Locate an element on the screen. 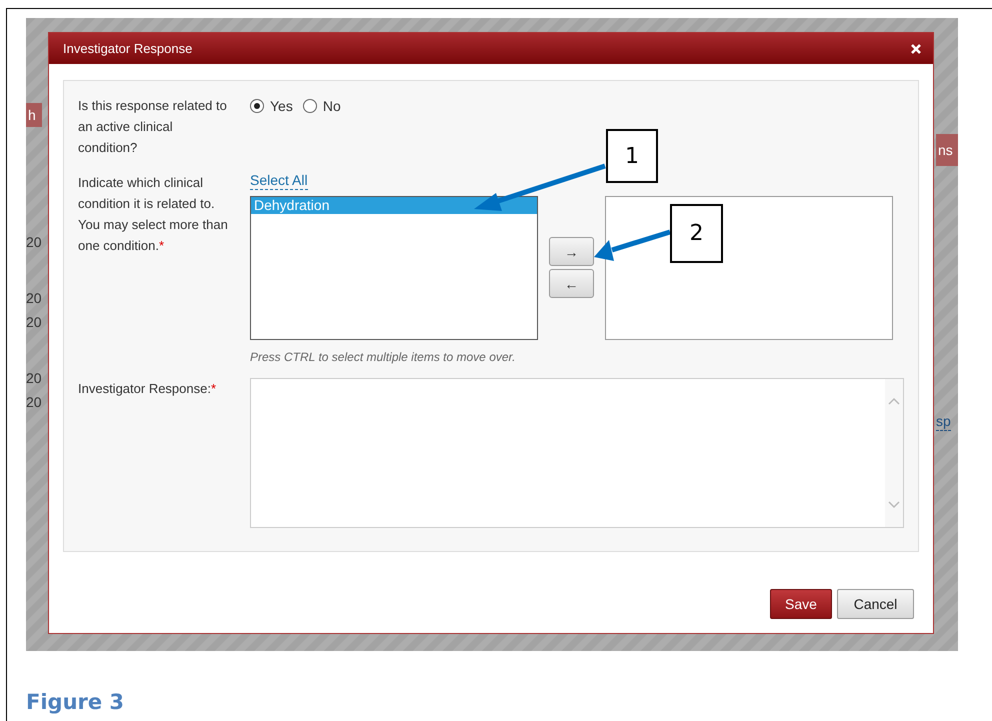 The height and width of the screenshot is (721, 992). close-icon is located at coordinates (916, 49).